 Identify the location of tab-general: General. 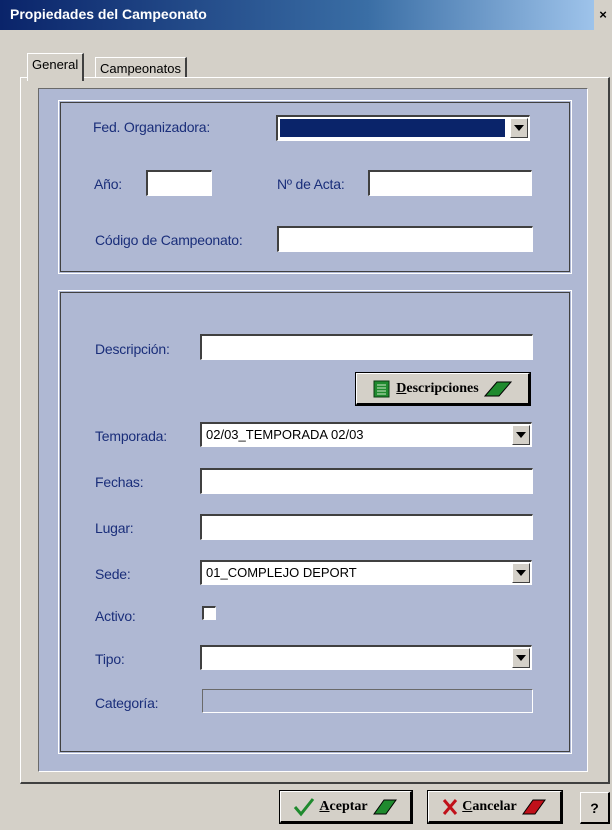
(56, 67).